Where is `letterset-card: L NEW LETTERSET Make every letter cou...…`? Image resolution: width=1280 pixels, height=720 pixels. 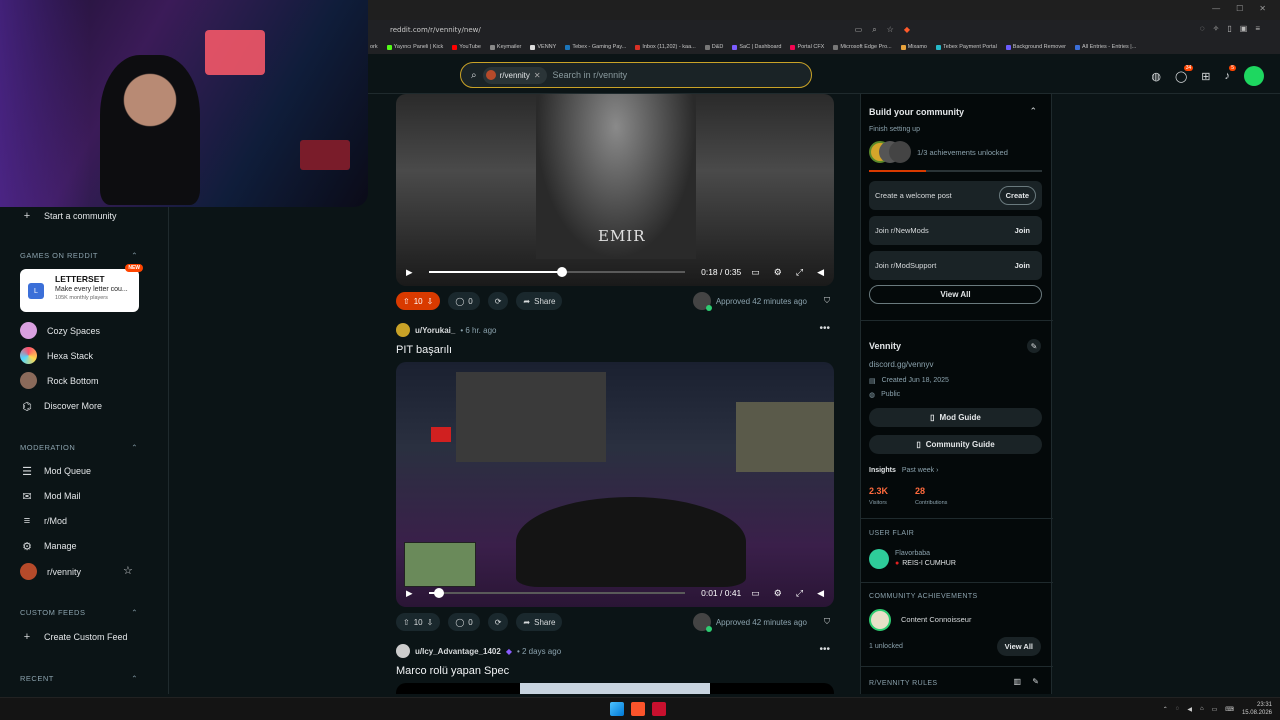
letterset-card: L NEW LETTERSET Make every letter cou...… is located at coordinates (81, 288).